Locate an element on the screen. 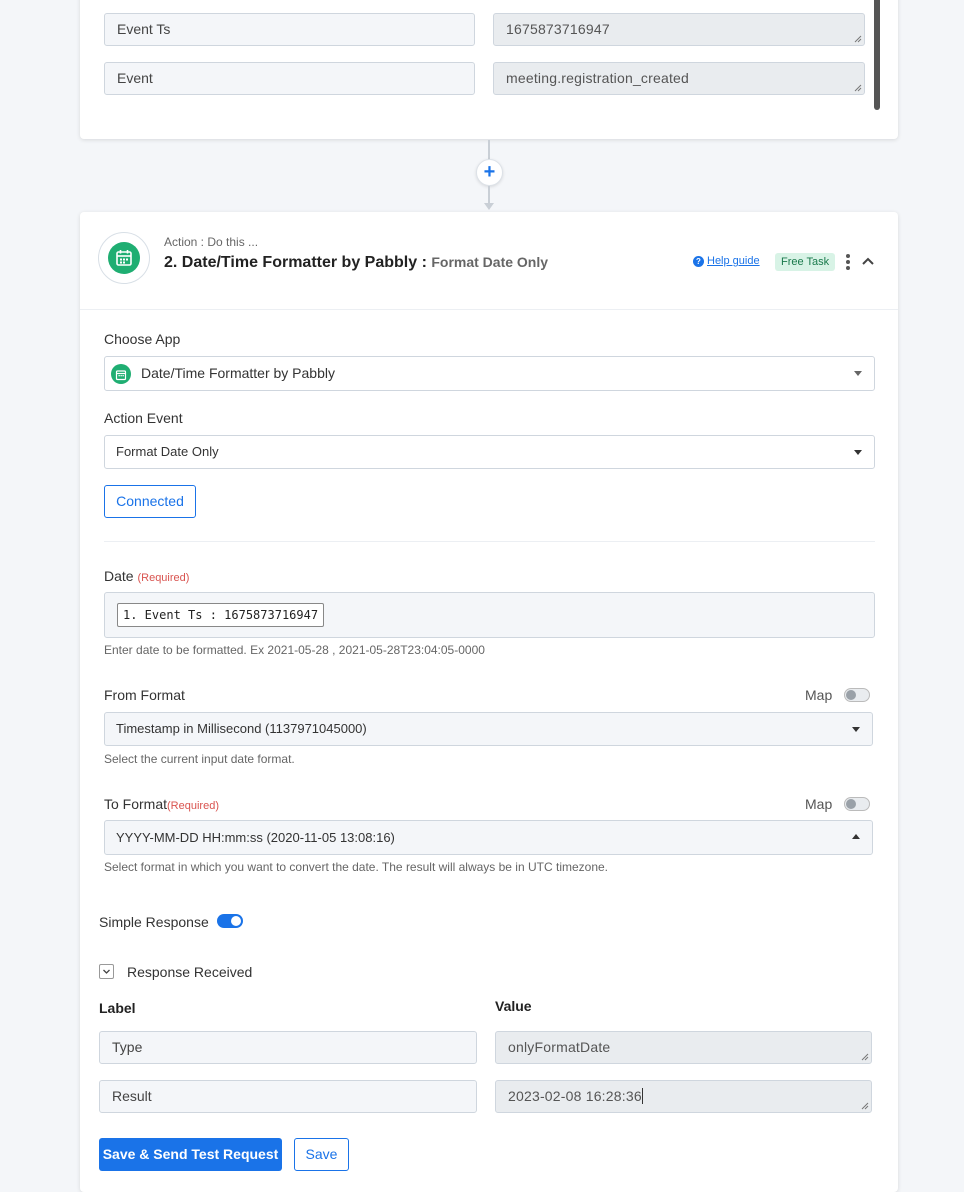 This screenshot has height=1192, width=964. label-column-header: Label is located at coordinates (117, 1008).